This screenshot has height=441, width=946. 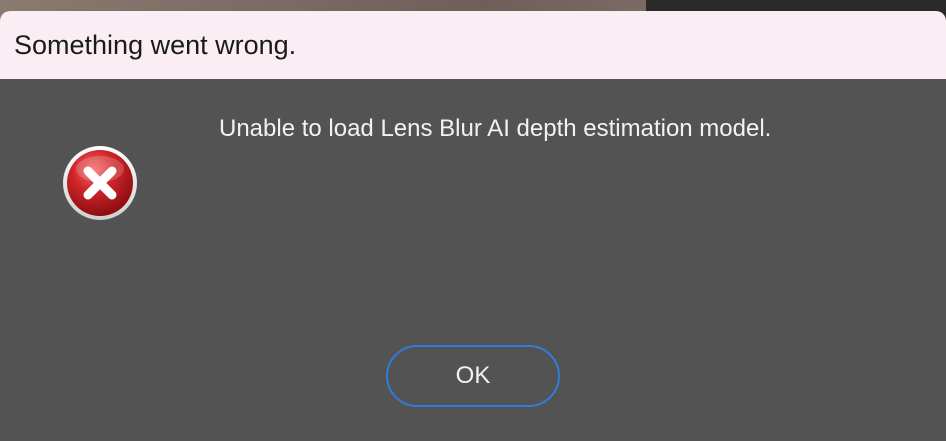 What do you see at coordinates (100, 183) in the screenshot?
I see `error-icon` at bounding box center [100, 183].